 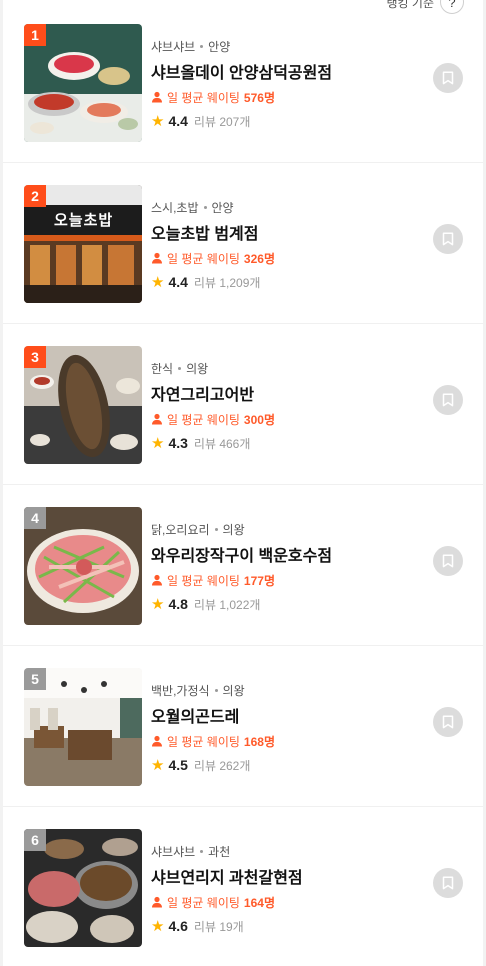 I want to click on category-label: 한식, so click(x=162, y=368).